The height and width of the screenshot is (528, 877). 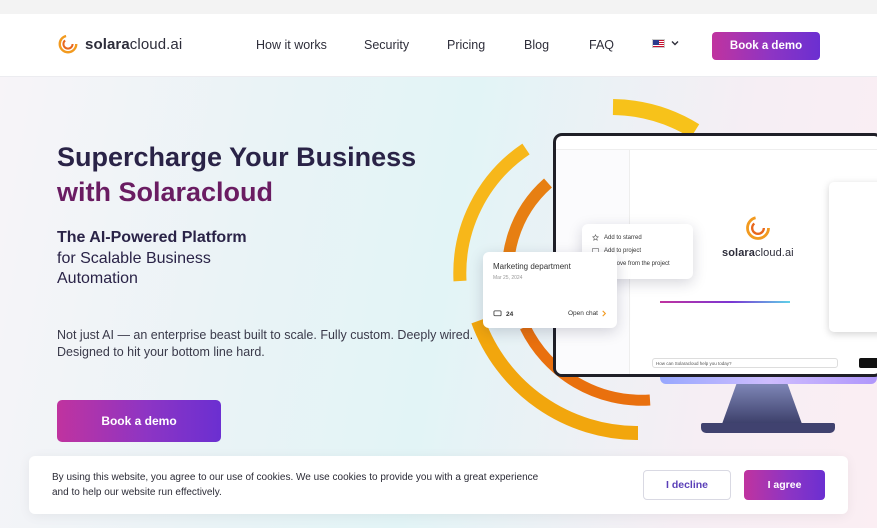 What do you see at coordinates (536, 45) in the screenshot?
I see `nav-blog: Blog` at bounding box center [536, 45].